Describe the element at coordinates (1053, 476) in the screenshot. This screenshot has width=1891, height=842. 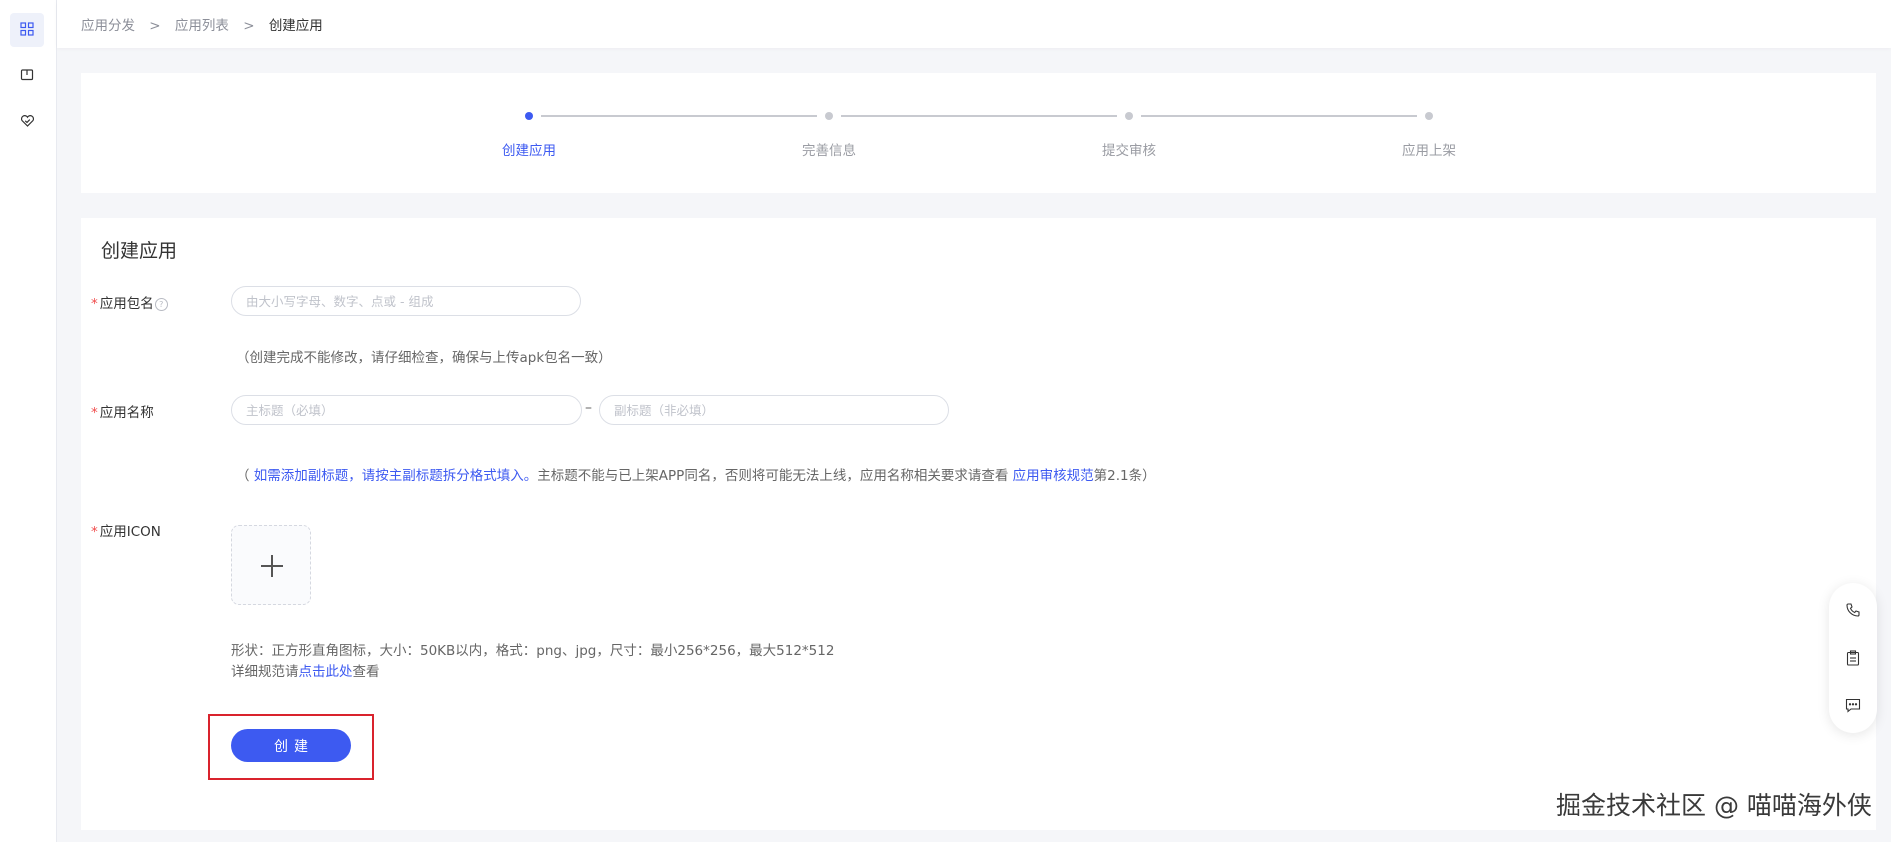
I see `review-rules-link: 应用审核规范` at that location.